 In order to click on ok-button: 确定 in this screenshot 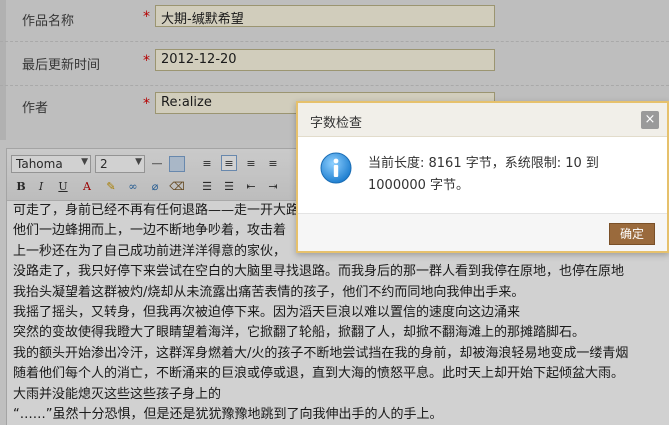, I will do `click(632, 234)`.